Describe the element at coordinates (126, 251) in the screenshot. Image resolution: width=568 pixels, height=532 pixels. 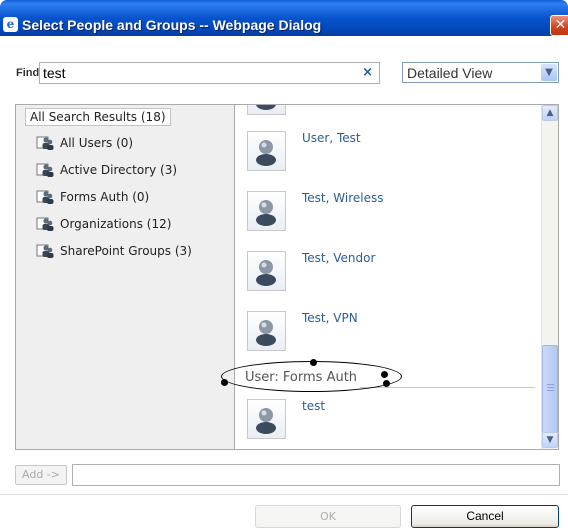
I see `tree-item-label: SharePoint Groups (3)` at that location.